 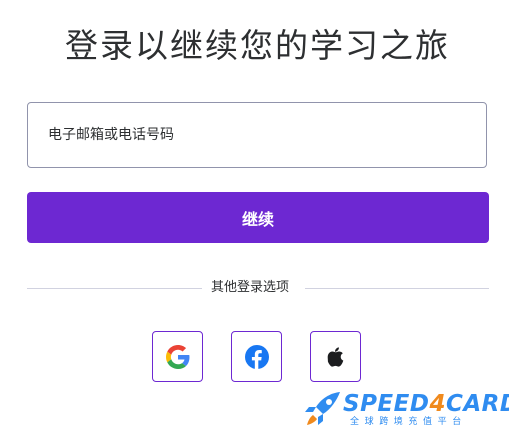 I want to click on email-field, so click(x=257, y=135).